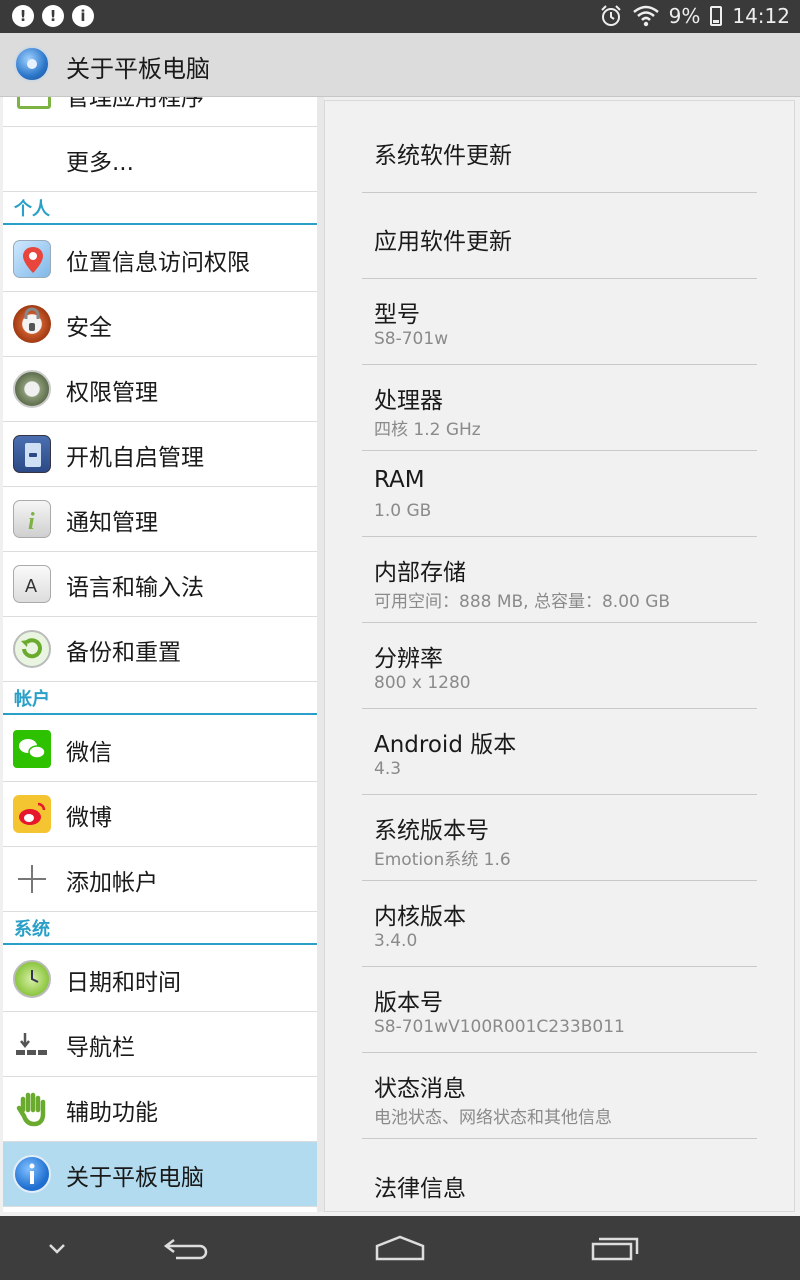  I want to click on list-item-security: 安全, so click(160, 324).